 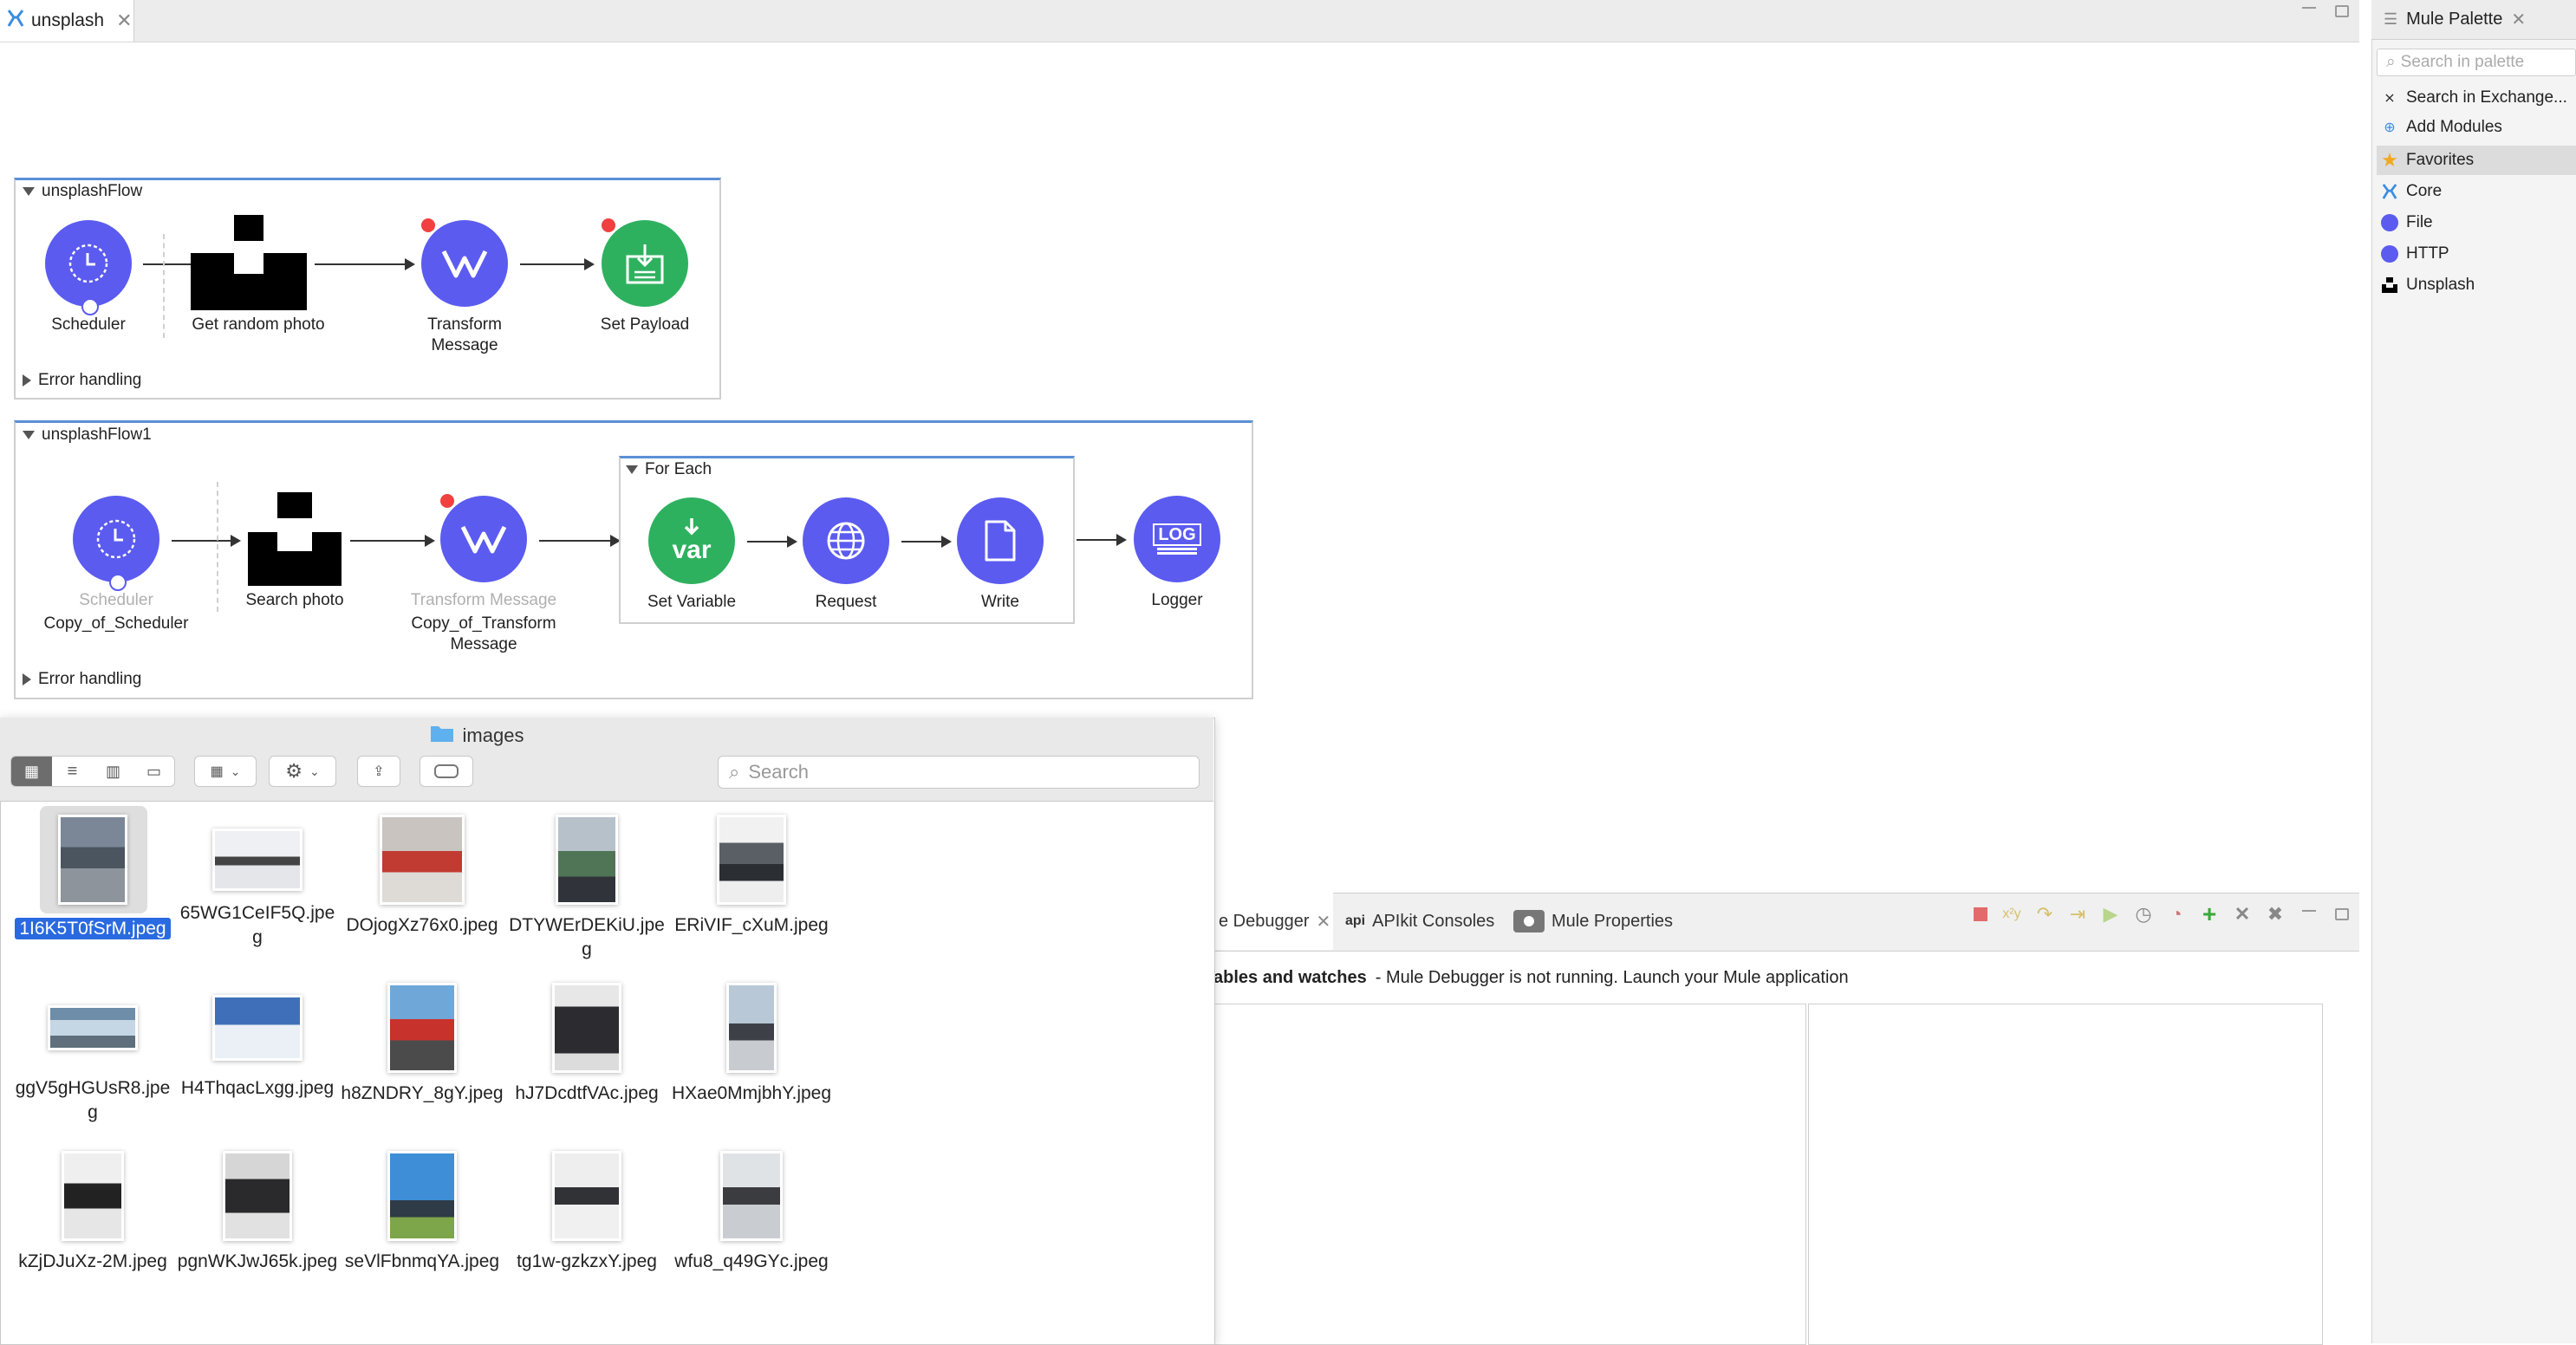 What do you see at coordinates (422, 876) in the screenshot?
I see `file-item: DOjogXz76x0.jpeg` at bounding box center [422, 876].